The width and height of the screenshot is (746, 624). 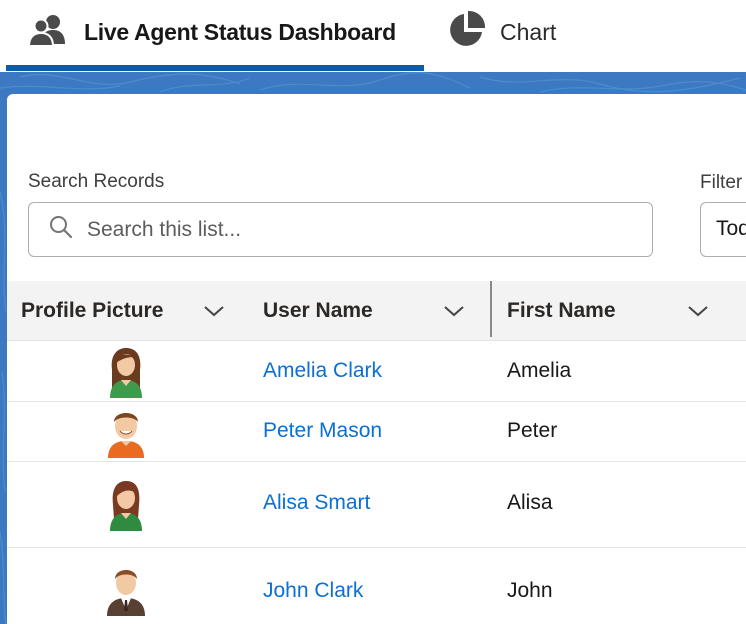 I want to click on user-name-link: John Clark, so click(x=313, y=591).